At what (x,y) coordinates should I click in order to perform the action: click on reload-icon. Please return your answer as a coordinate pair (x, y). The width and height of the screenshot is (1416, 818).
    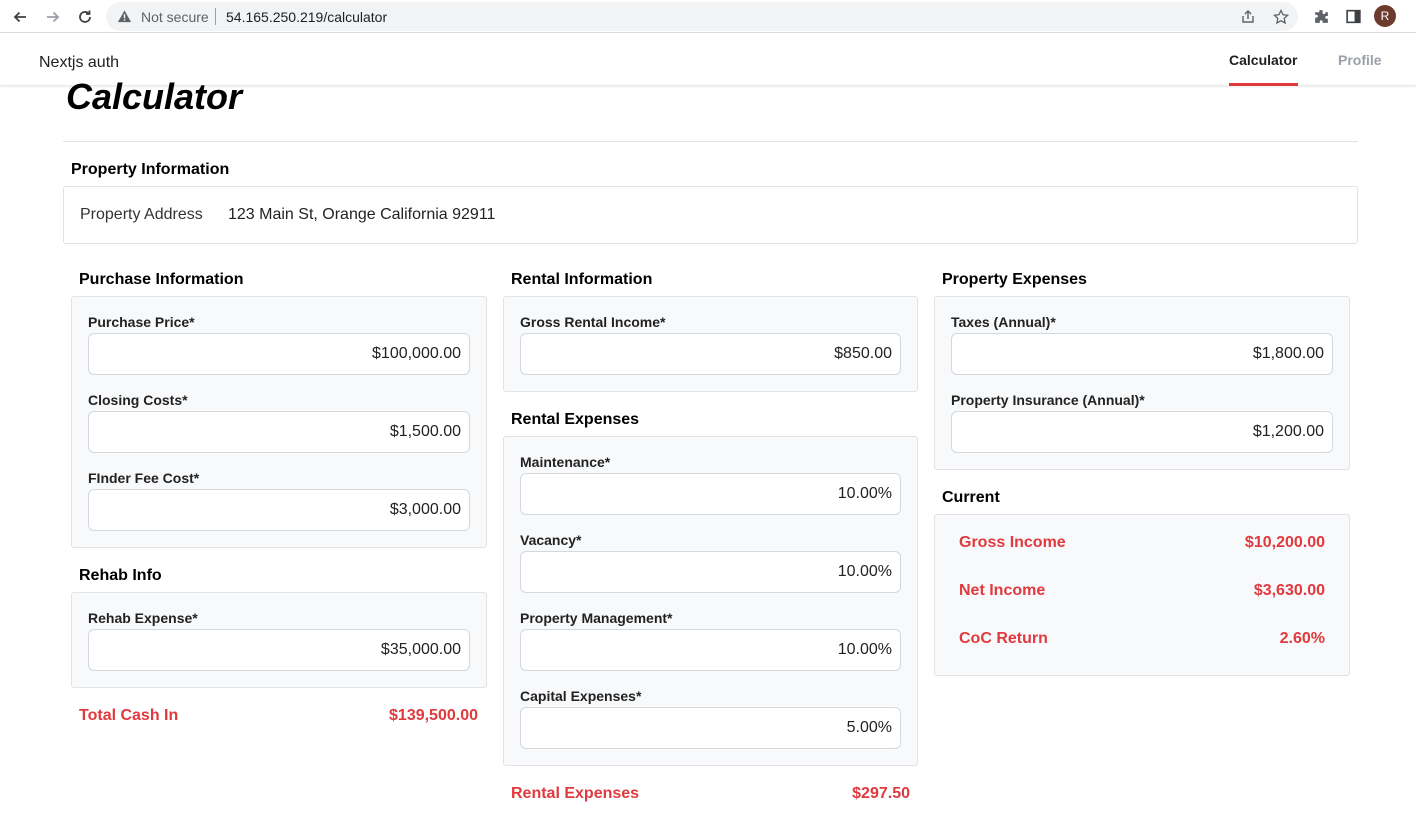
    Looking at the image, I should click on (85, 17).